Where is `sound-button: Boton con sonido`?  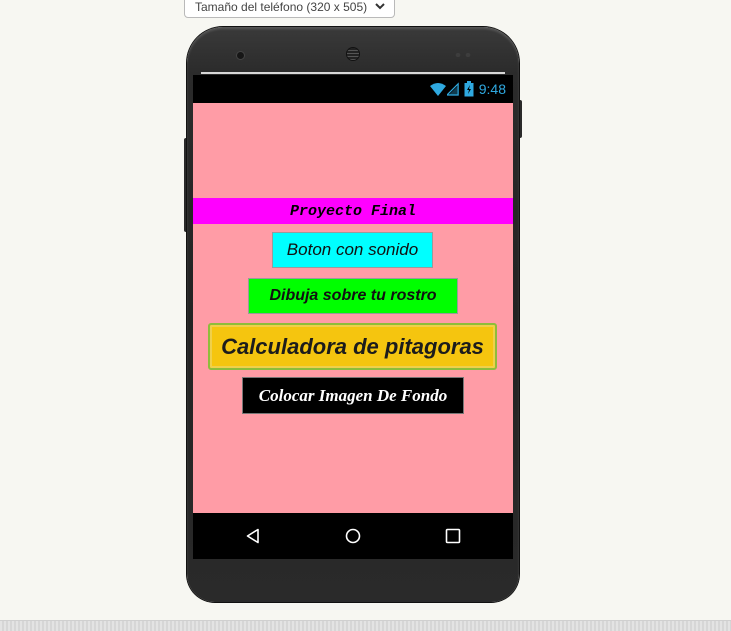
sound-button: Boton con sonido is located at coordinates (352, 250).